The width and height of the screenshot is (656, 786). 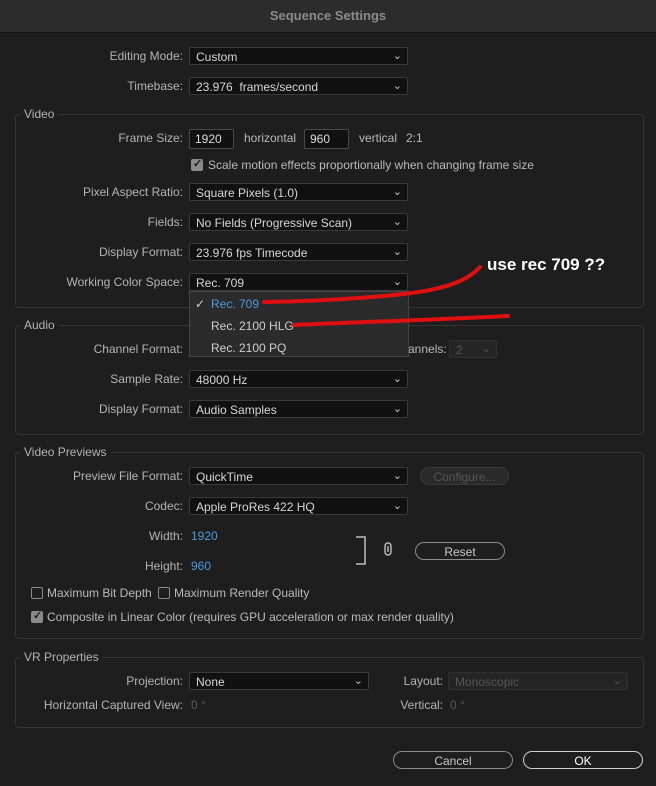 I want to click on max-render-quality-label: Maximum Render Quality, so click(x=242, y=593).